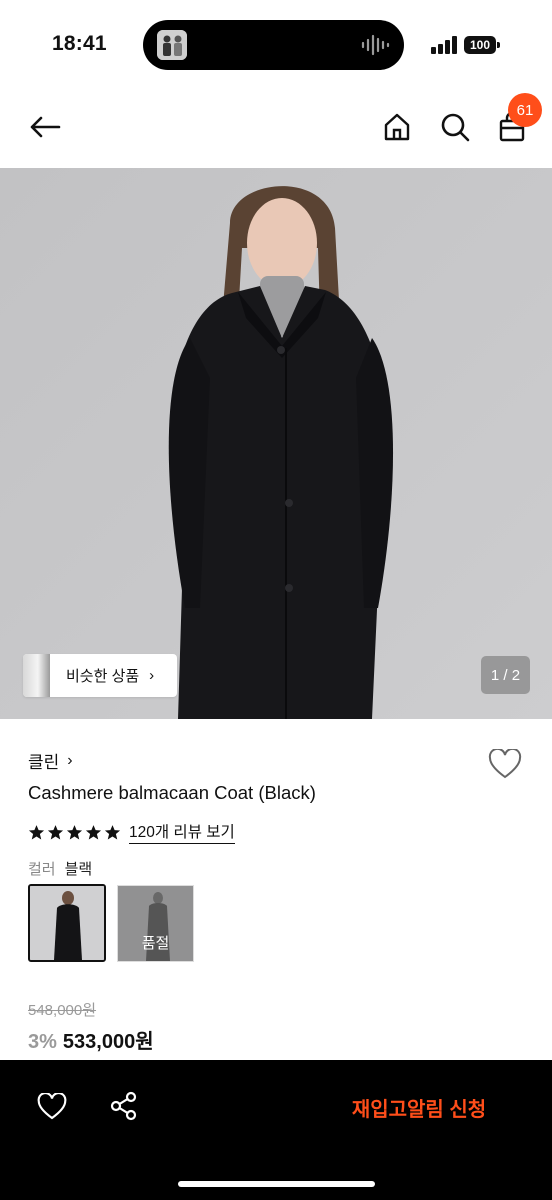 The height and width of the screenshot is (1200, 552). Describe the element at coordinates (376, 45) in the screenshot. I see `audio-wave-icon` at that location.